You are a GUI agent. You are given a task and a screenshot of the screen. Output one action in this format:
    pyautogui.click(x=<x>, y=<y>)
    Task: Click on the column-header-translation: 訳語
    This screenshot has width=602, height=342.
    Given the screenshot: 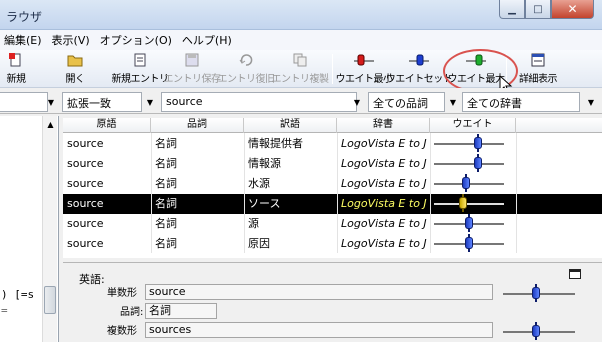 What is the action you would take?
    pyautogui.click(x=290, y=125)
    